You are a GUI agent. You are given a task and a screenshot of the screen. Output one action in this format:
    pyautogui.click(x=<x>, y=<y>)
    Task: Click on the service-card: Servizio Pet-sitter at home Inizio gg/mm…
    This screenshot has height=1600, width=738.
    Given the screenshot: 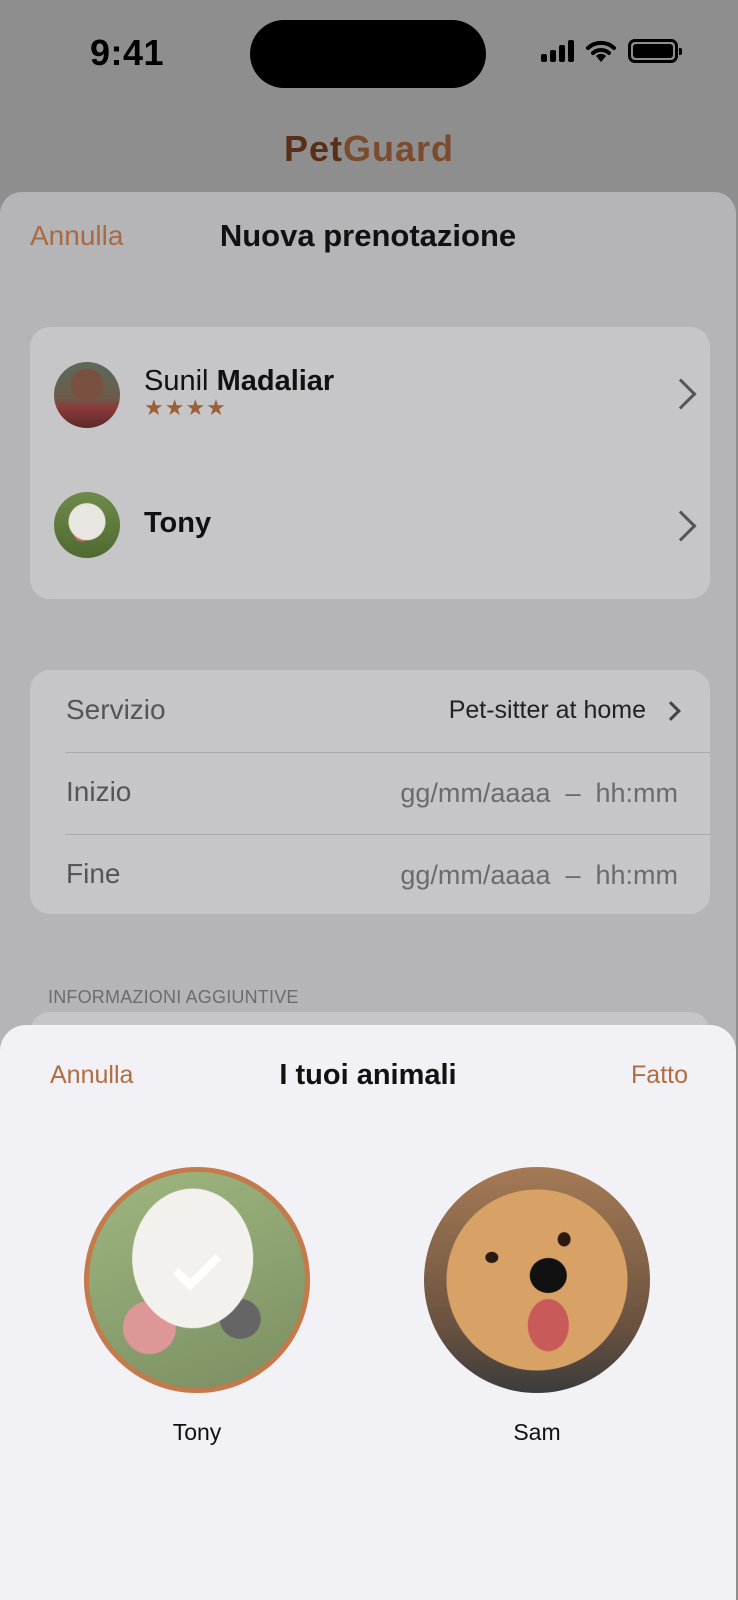 What is the action you would take?
    pyautogui.click(x=370, y=792)
    